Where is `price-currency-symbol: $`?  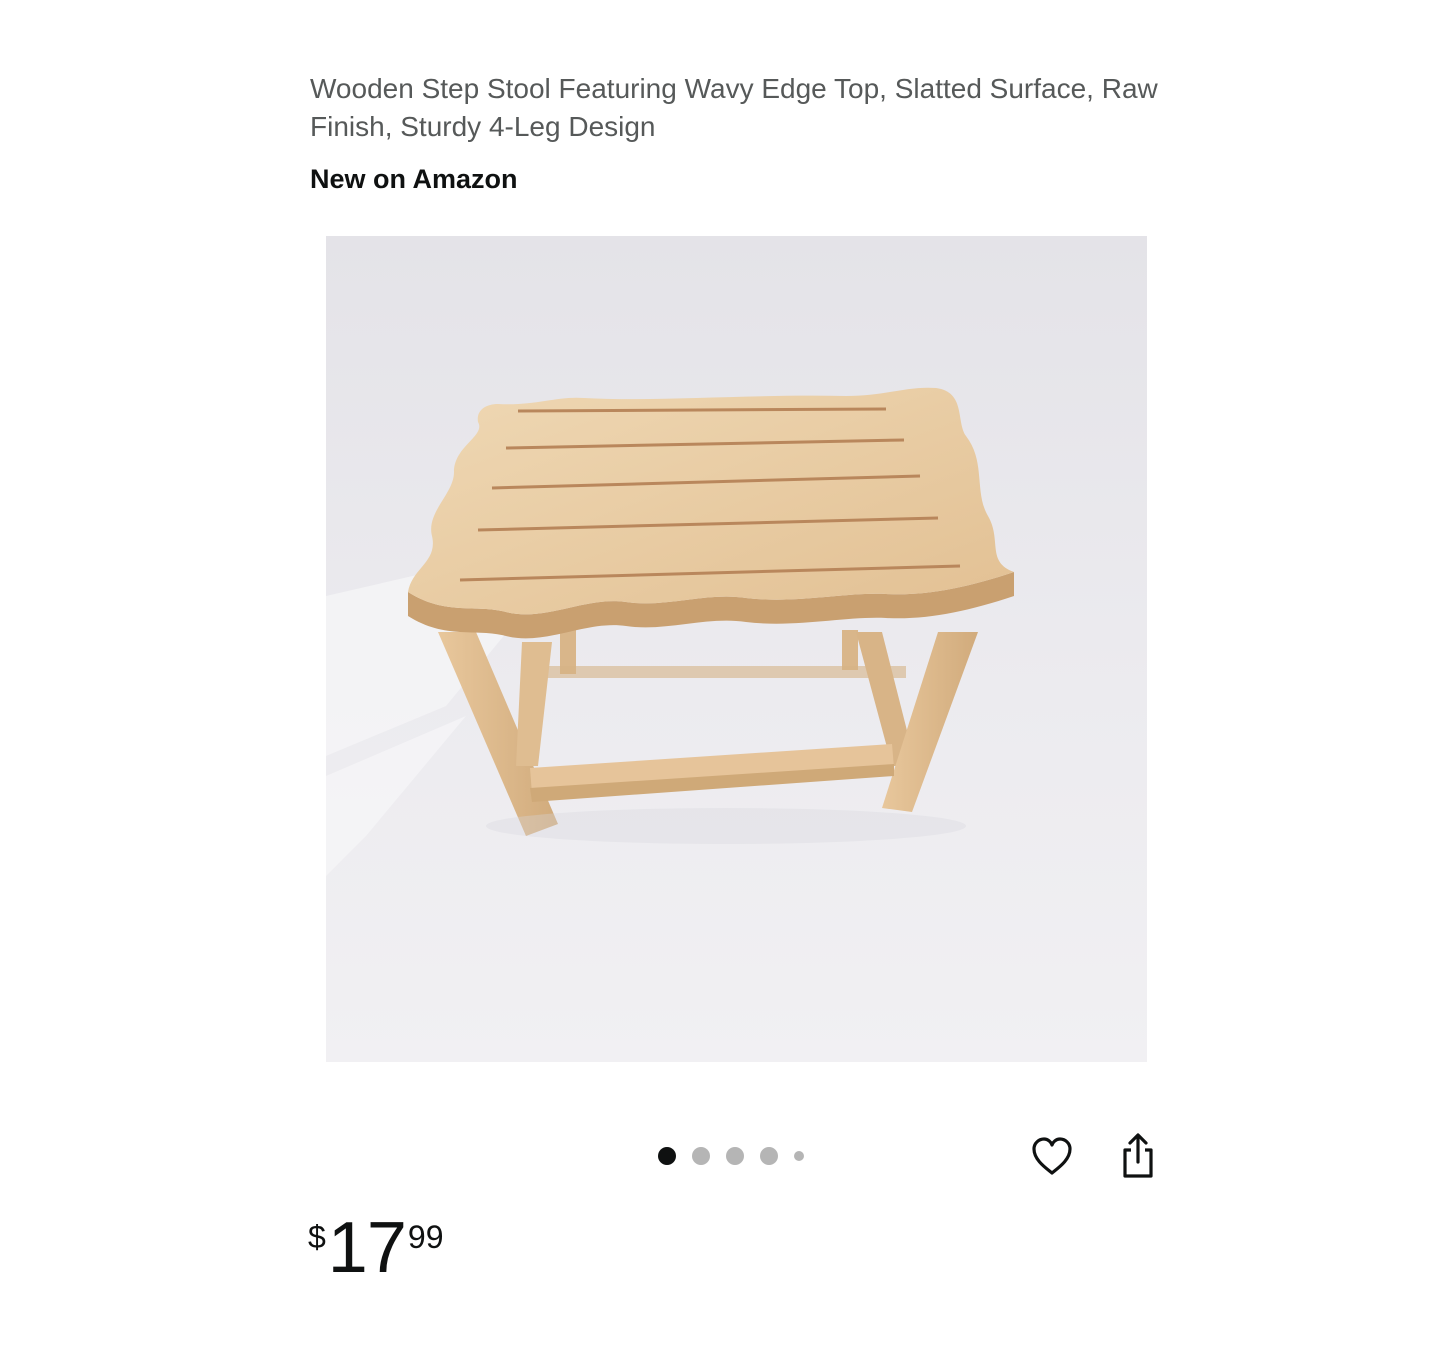 price-currency-symbol: $ is located at coordinates (317, 1237).